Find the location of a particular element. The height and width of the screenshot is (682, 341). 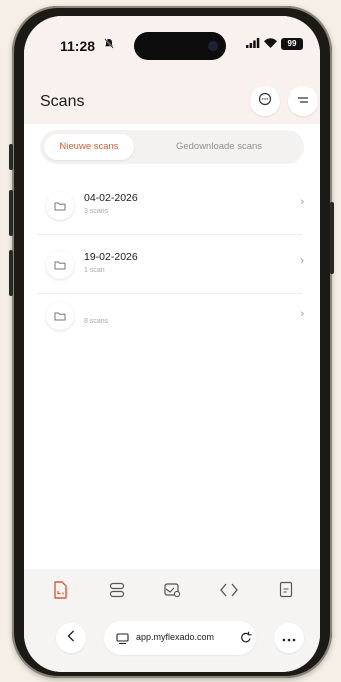

bell-off-icon is located at coordinates (109, 45).